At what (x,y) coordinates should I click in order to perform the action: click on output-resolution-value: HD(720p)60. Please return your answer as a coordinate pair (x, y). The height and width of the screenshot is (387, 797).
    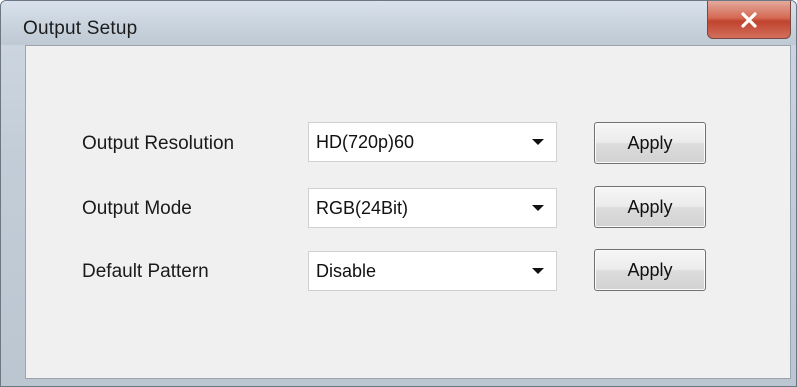
    Looking at the image, I should click on (365, 142).